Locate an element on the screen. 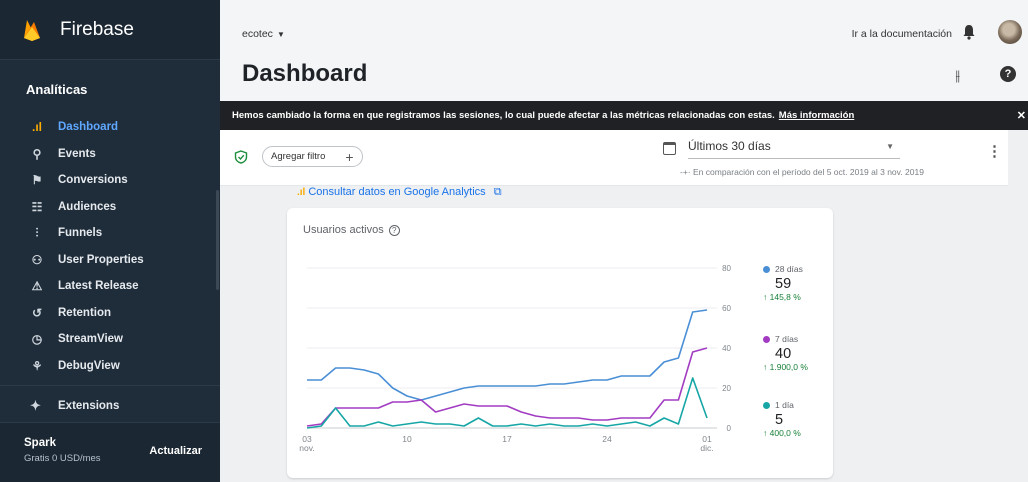 The image size is (1028, 482). legend-total: 40 is located at coordinates (783, 354).